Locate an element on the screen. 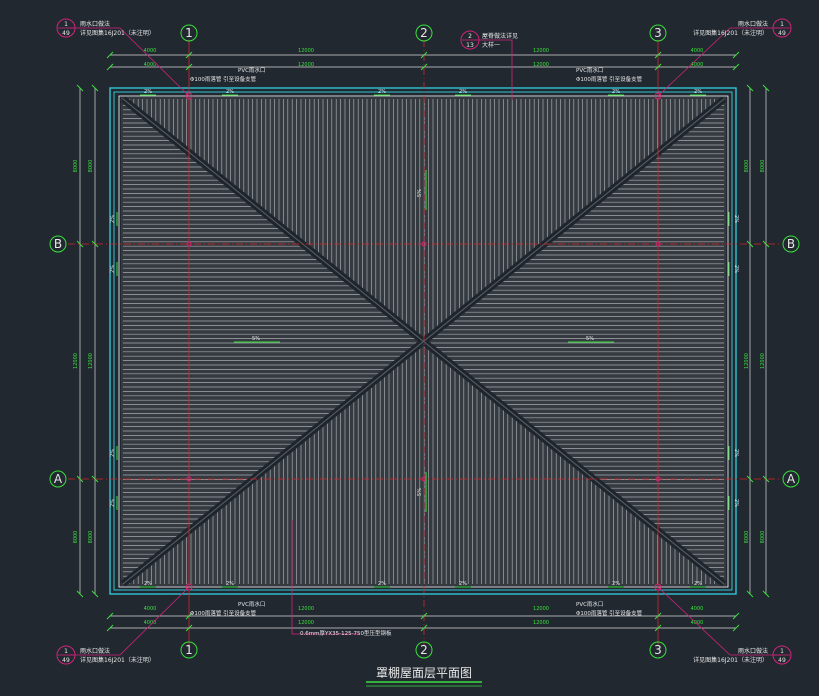 The height and width of the screenshot is (696, 819). axis-bubble-3-bottom: 3 is located at coordinates (658, 650).